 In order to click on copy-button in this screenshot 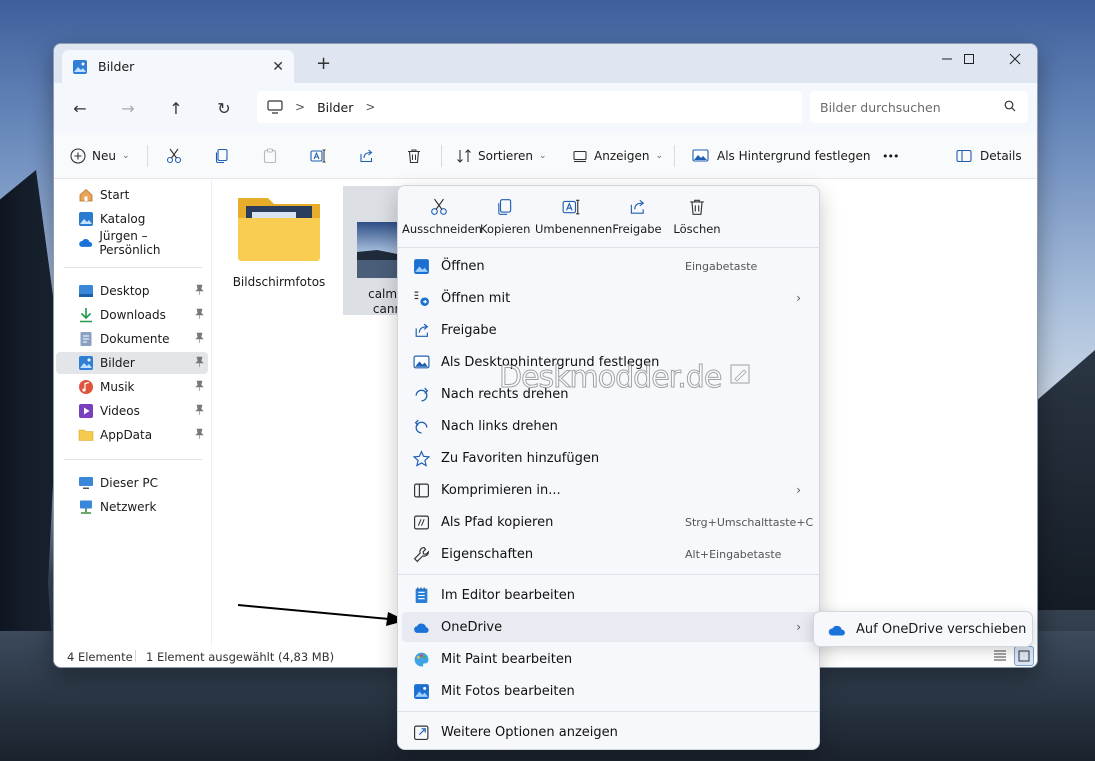, I will do `click(222, 156)`.